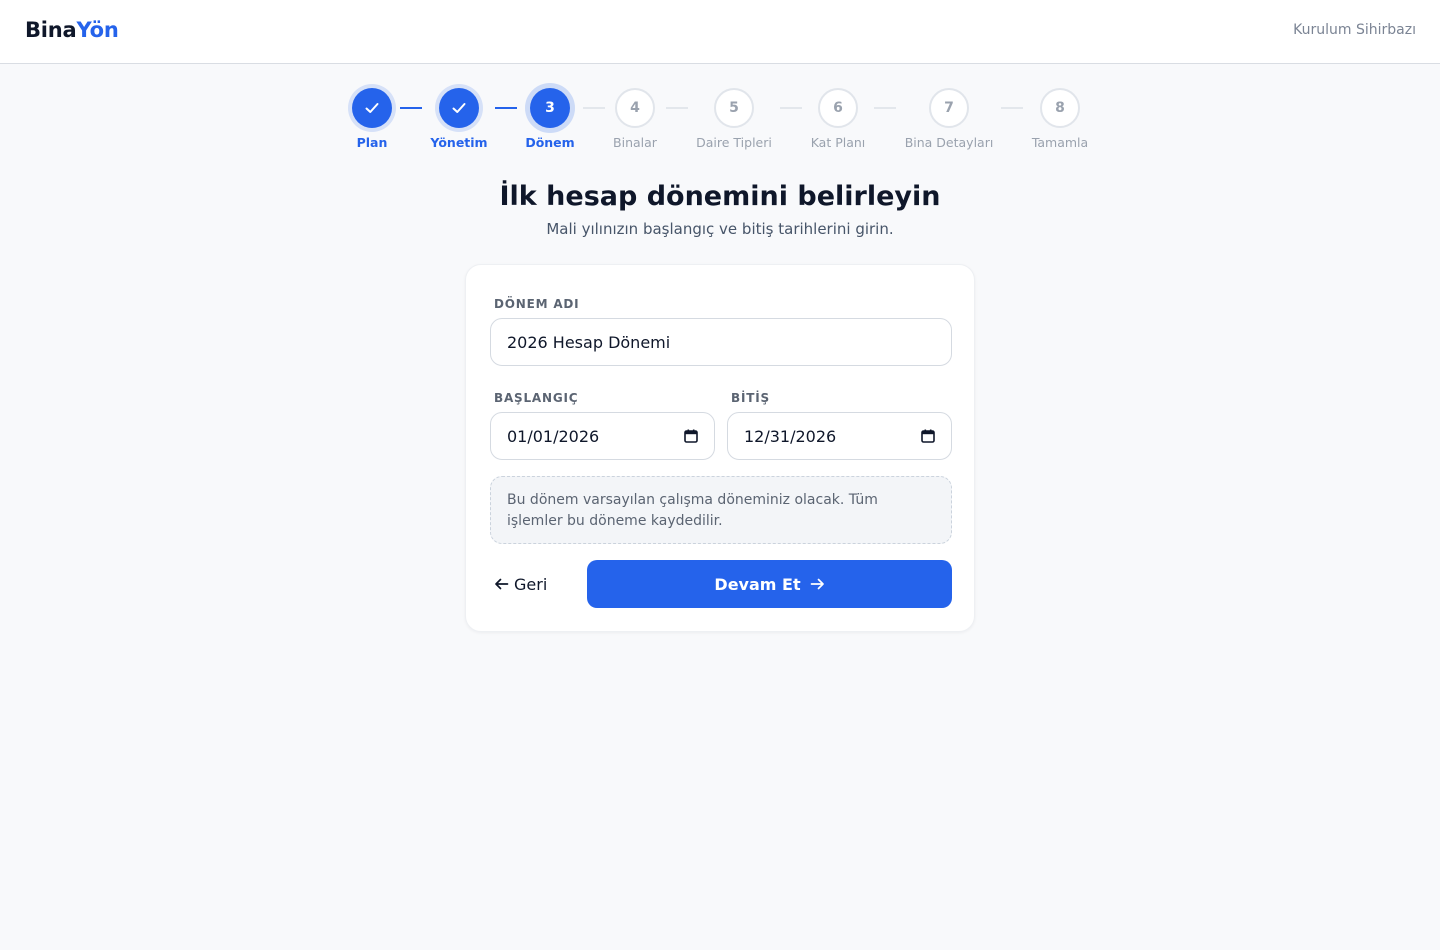 The image size is (1440, 950). Describe the element at coordinates (721, 342) in the screenshot. I see `period-name-input: 2026 Hesap Dönemi` at that location.